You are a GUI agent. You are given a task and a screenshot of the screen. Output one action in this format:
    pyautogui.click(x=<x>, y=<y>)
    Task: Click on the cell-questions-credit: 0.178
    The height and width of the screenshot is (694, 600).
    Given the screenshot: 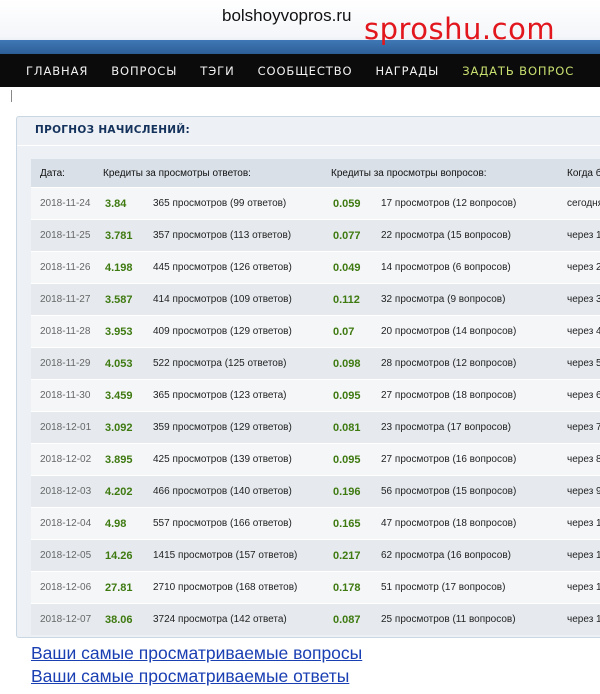 What is the action you would take?
    pyautogui.click(x=356, y=587)
    